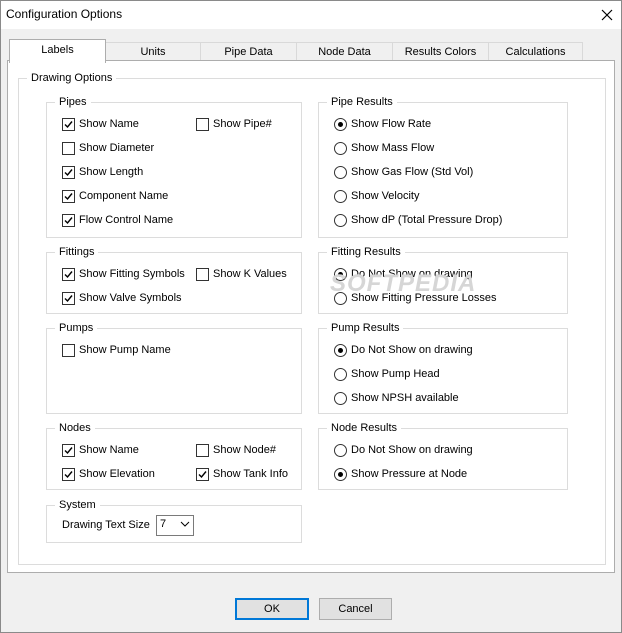  I want to click on pipes-show-name-checkbox: Show Name, so click(100, 124).